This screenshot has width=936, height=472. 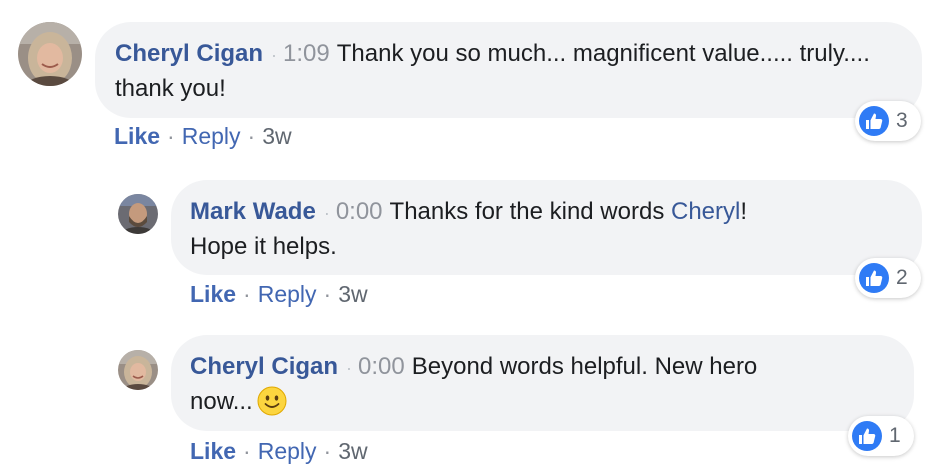 I want to click on smiley-face-icon, so click(x=272, y=401).